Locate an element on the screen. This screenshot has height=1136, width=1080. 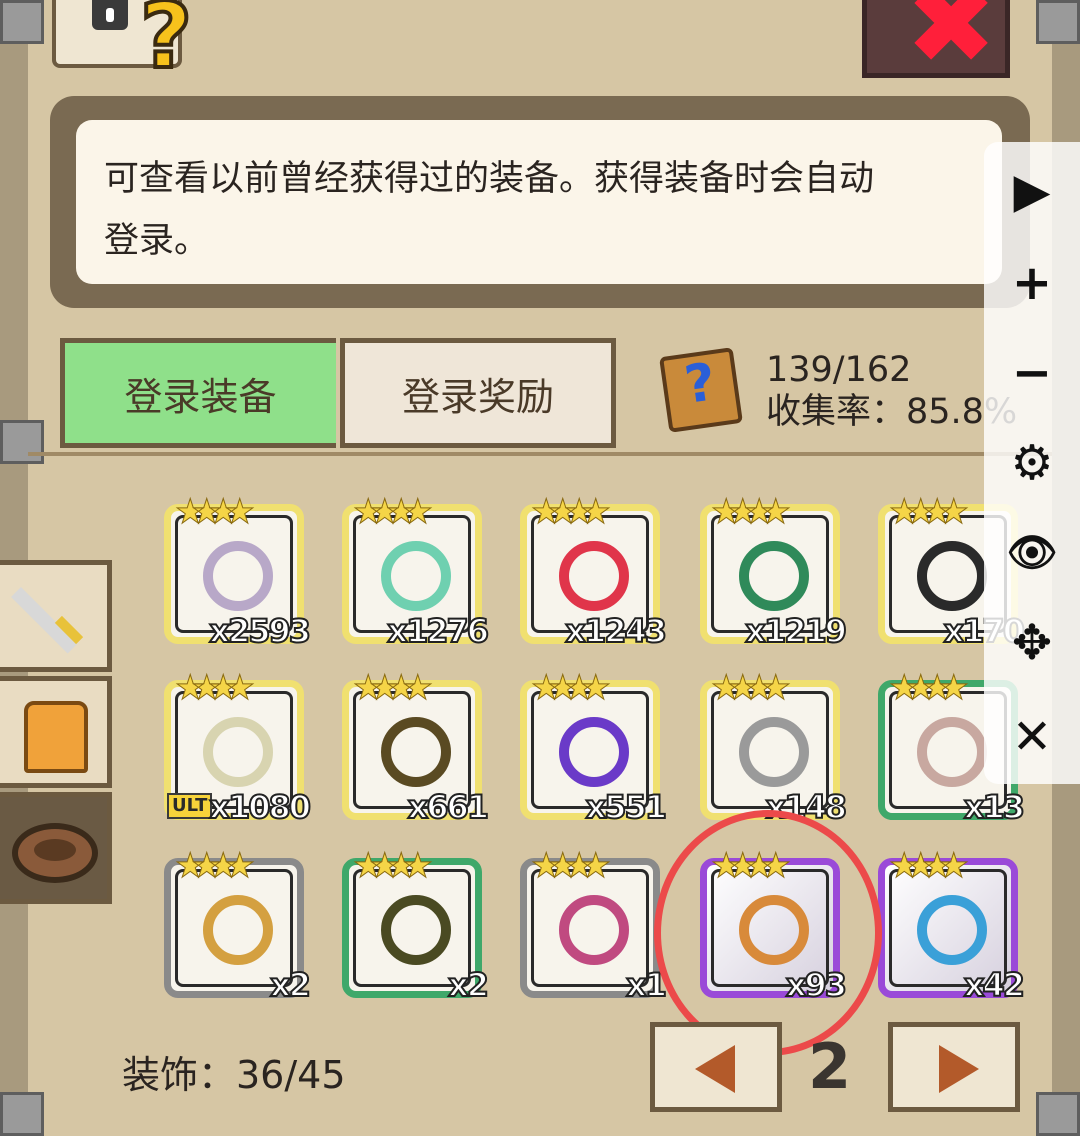
item-quantity: x1080 is located at coordinates (260, 807).